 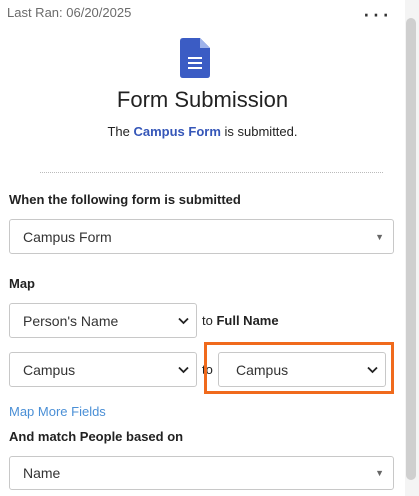 What do you see at coordinates (177, 131) in the screenshot?
I see `subtitle-form-name: Campus Form` at bounding box center [177, 131].